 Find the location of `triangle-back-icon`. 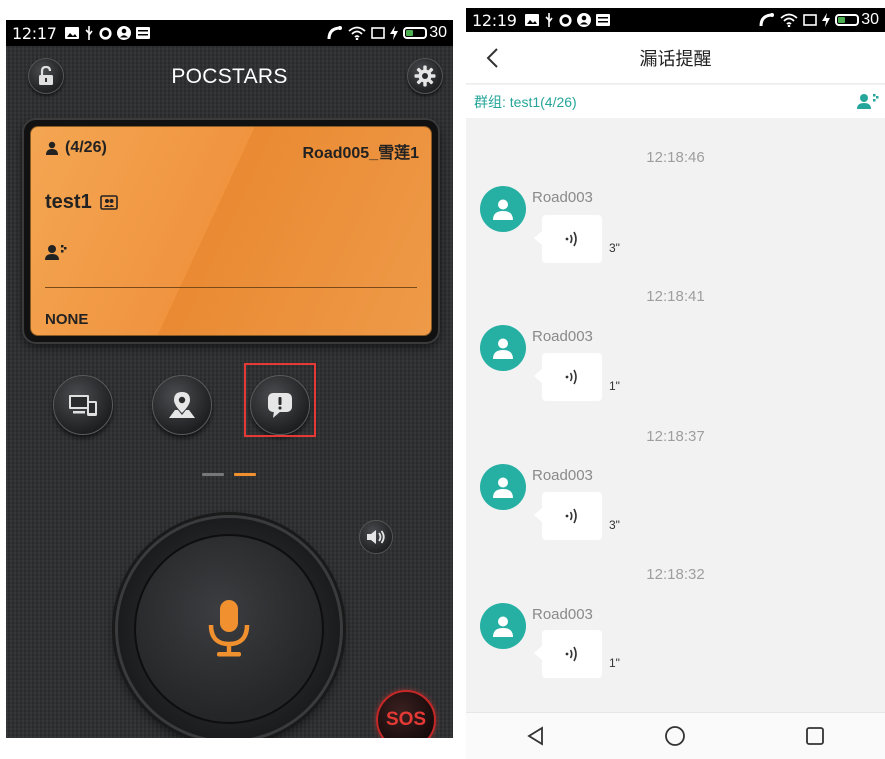

triangle-back-icon is located at coordinates (535, 736).